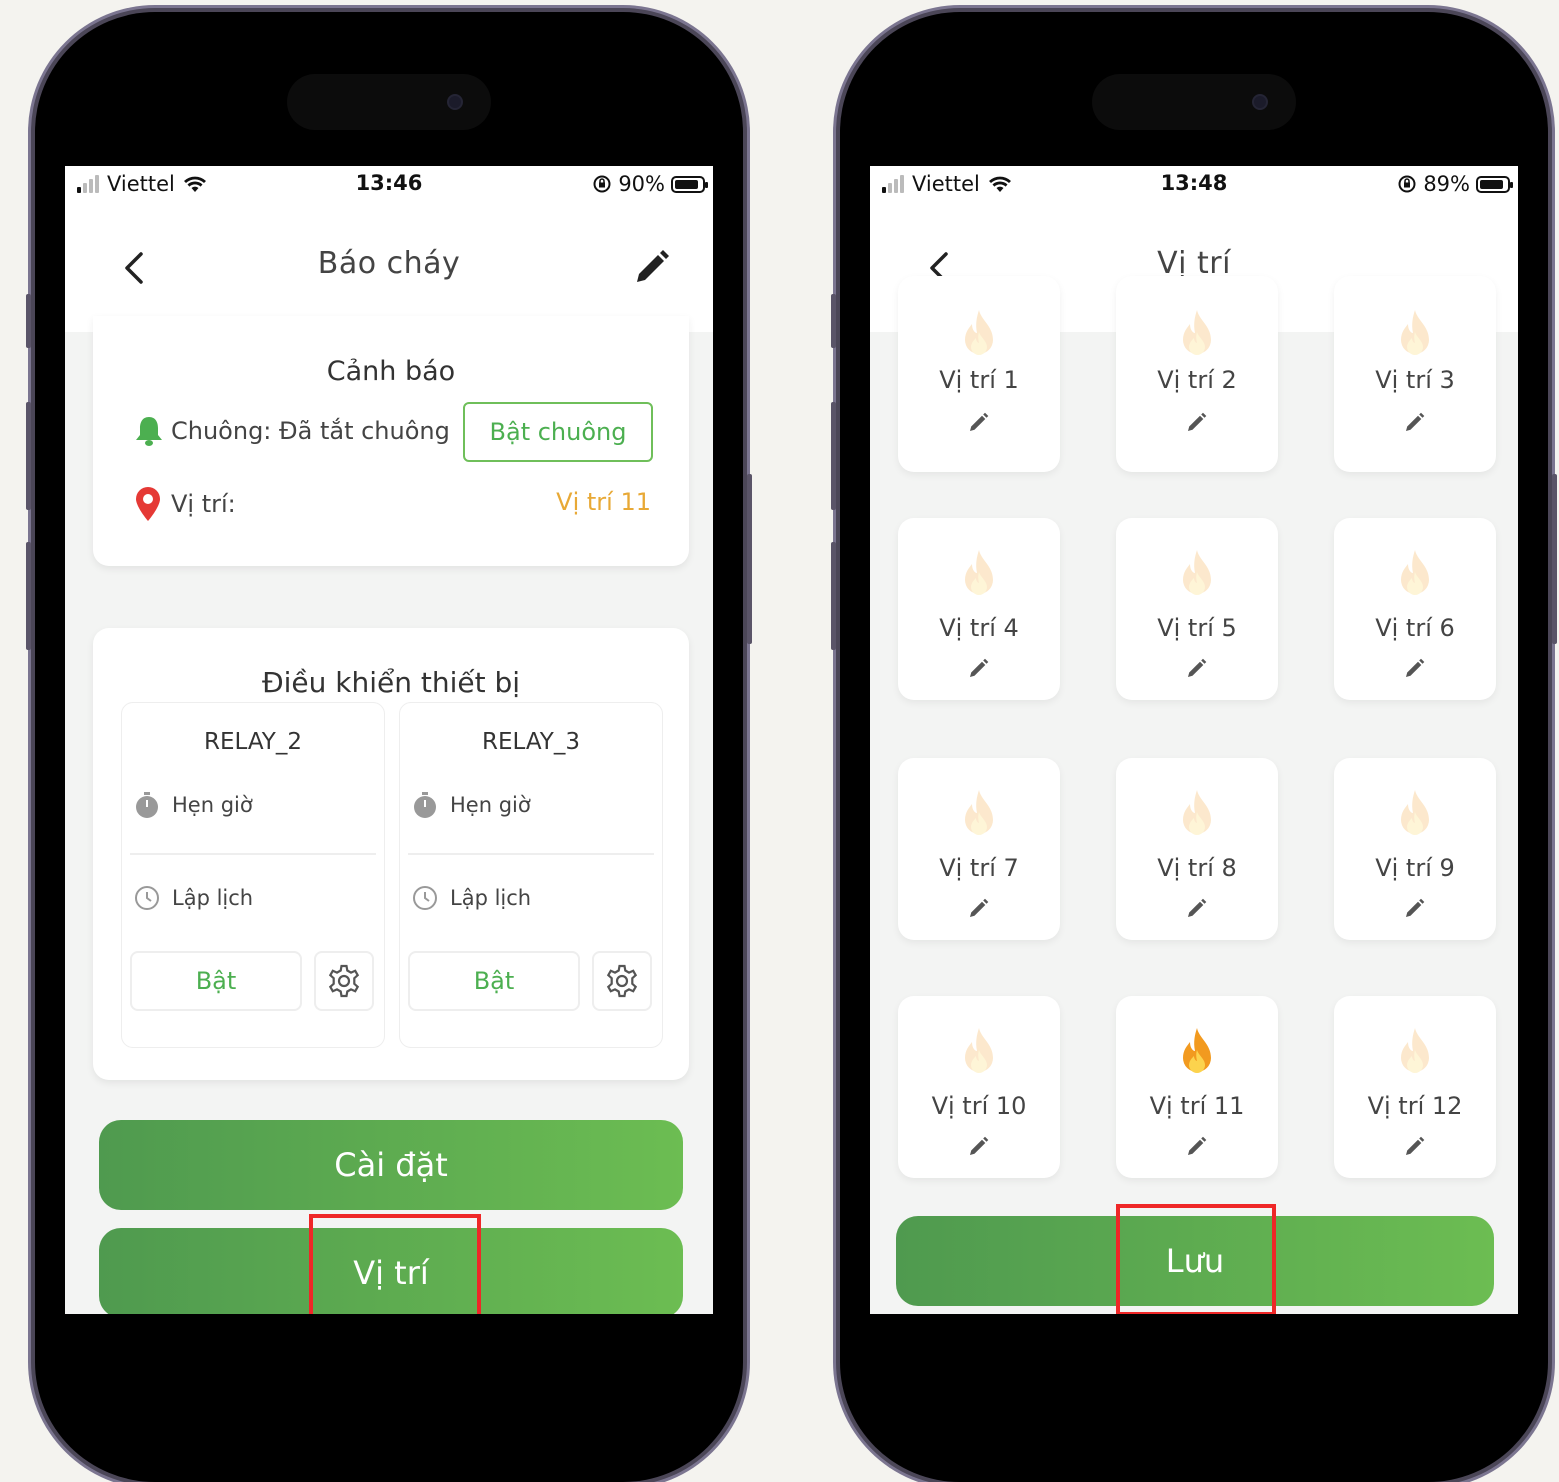 This screenshot has height=1482, width=1559. What do you see at coordinates (1415, 628) in the screenshot?
I see `location-label: Vị trí 6` at bounding box center [1415, 628].